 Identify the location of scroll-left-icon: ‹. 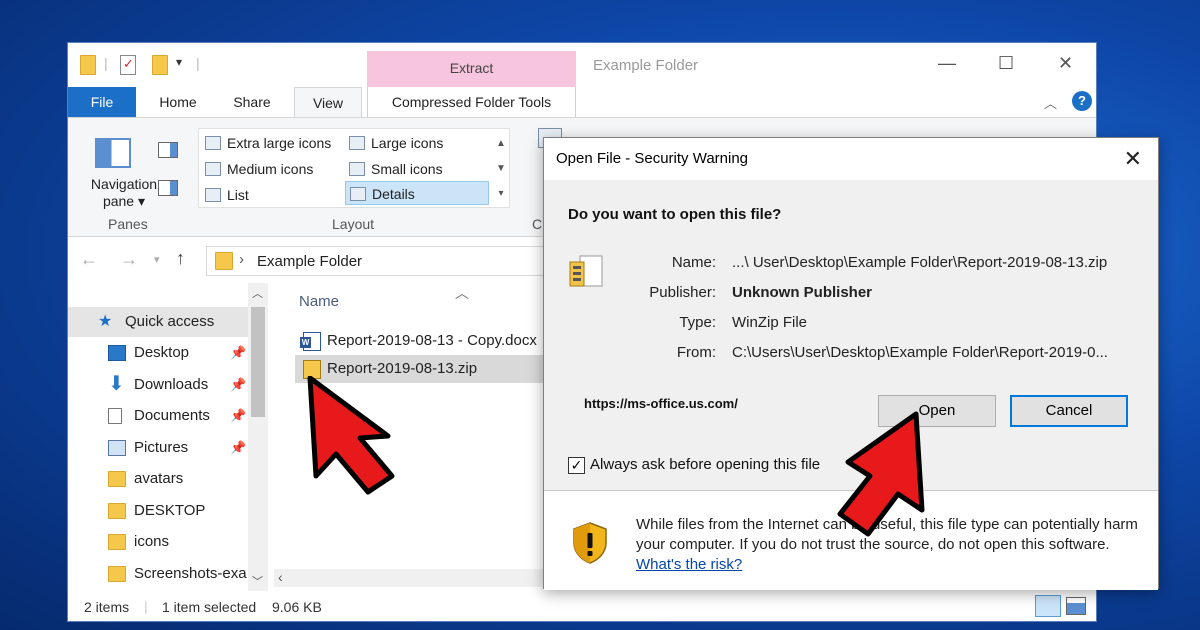
(280, 577).